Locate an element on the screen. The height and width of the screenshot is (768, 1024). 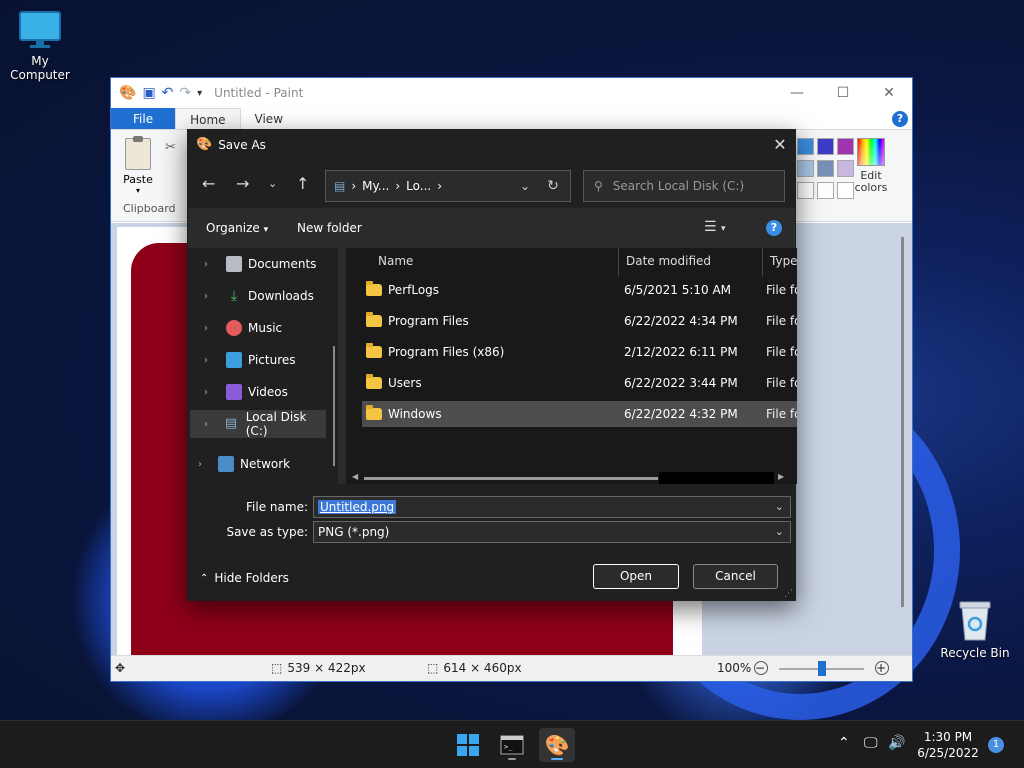
tab-home: Home is located at coordinates (208, 118).